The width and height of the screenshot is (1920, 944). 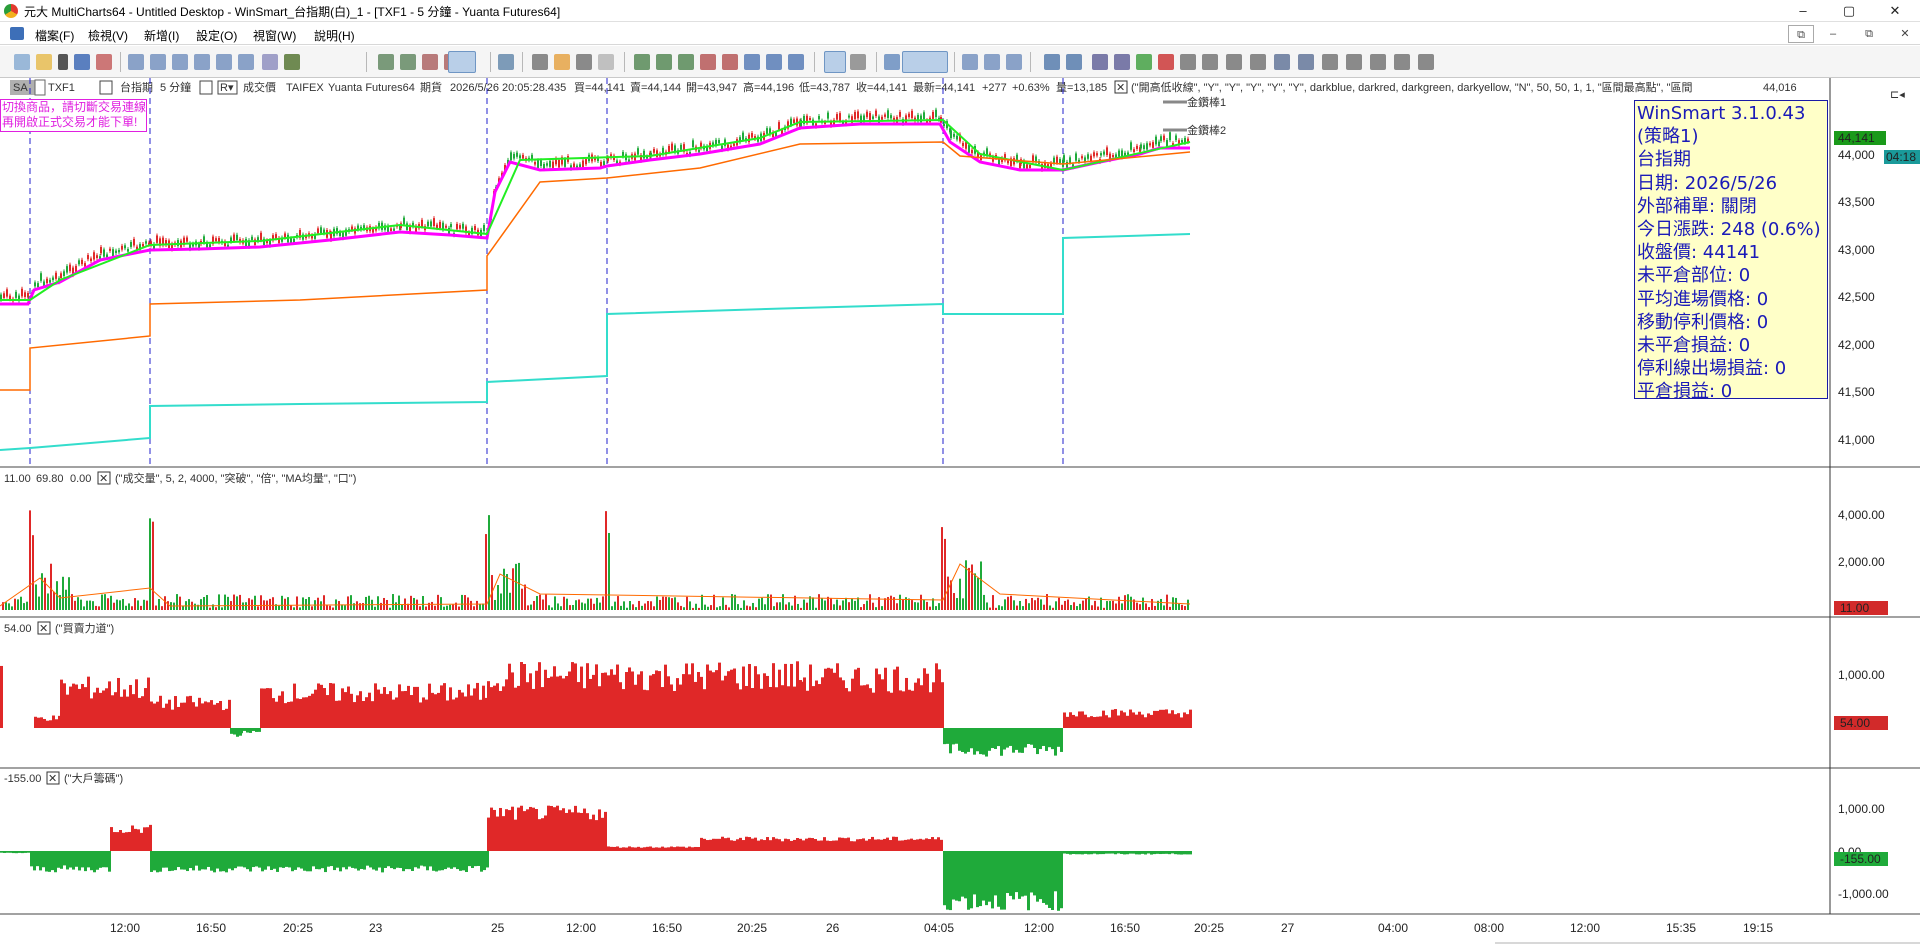 What do you see at coordinates (386, 62) in the screenshot?
I see `insert-study-icon` at bounding box center [386, 62].